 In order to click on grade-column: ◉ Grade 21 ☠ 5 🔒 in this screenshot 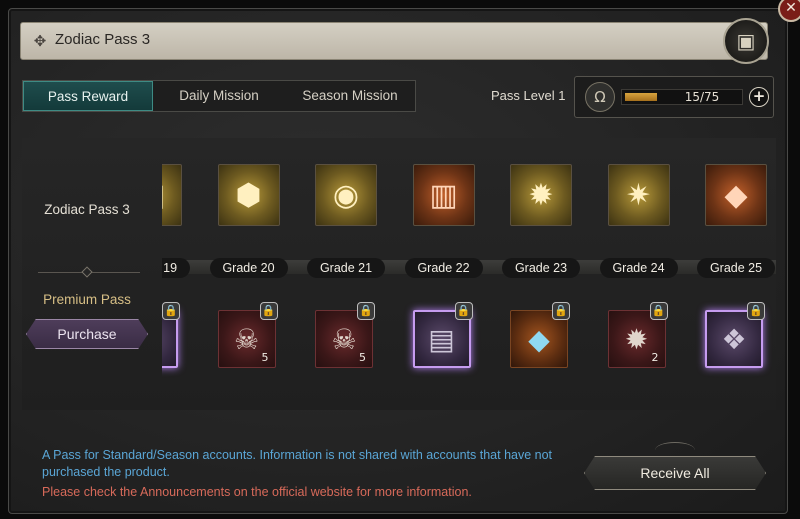, I will do `click(346, 274)`.